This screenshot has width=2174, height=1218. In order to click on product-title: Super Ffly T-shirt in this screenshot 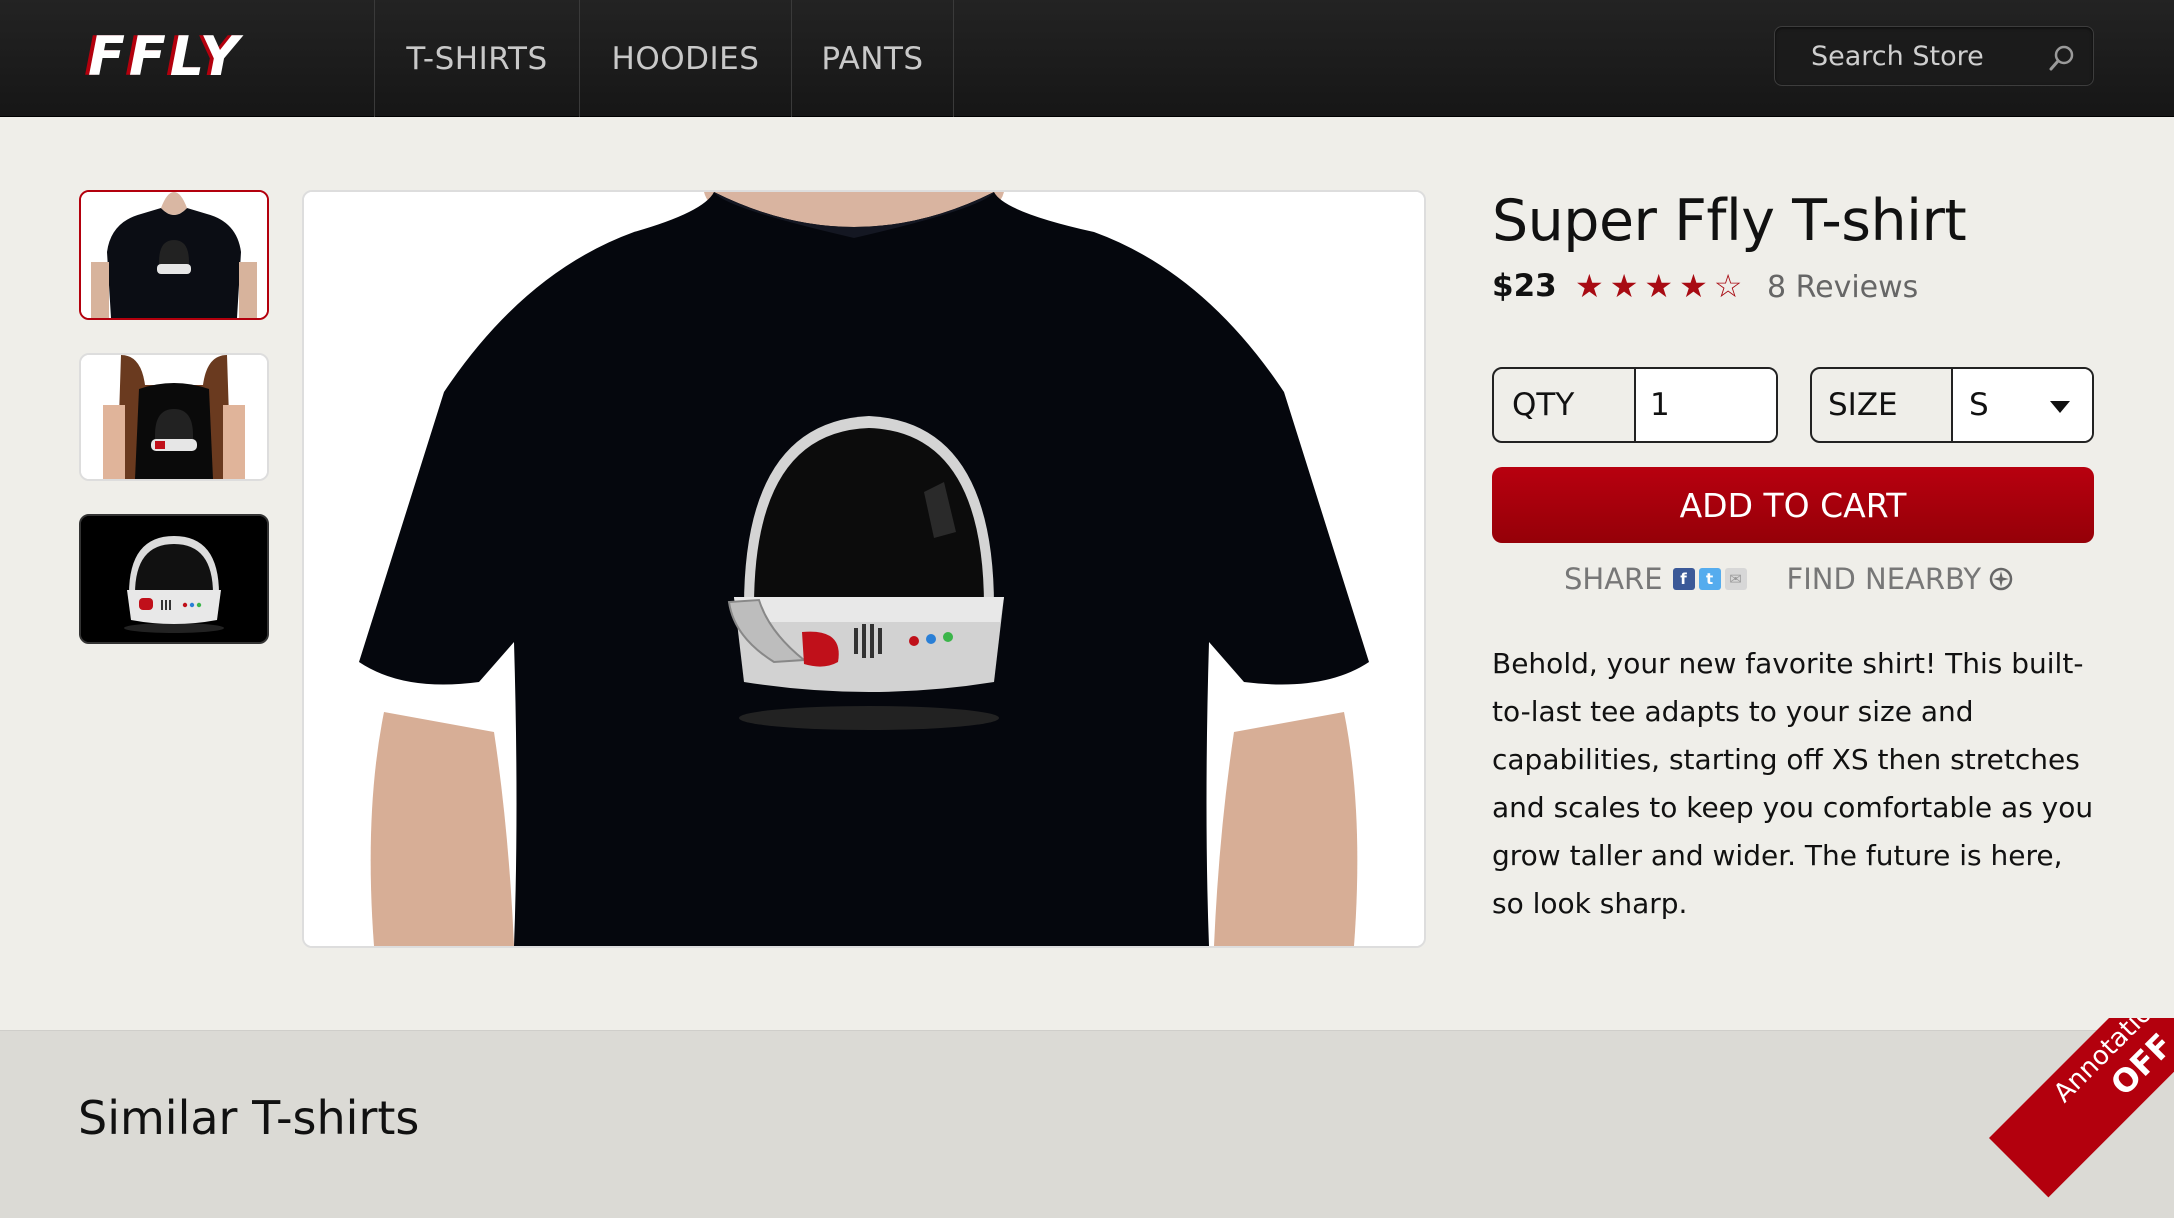, I will do `click(1729, 221)`.